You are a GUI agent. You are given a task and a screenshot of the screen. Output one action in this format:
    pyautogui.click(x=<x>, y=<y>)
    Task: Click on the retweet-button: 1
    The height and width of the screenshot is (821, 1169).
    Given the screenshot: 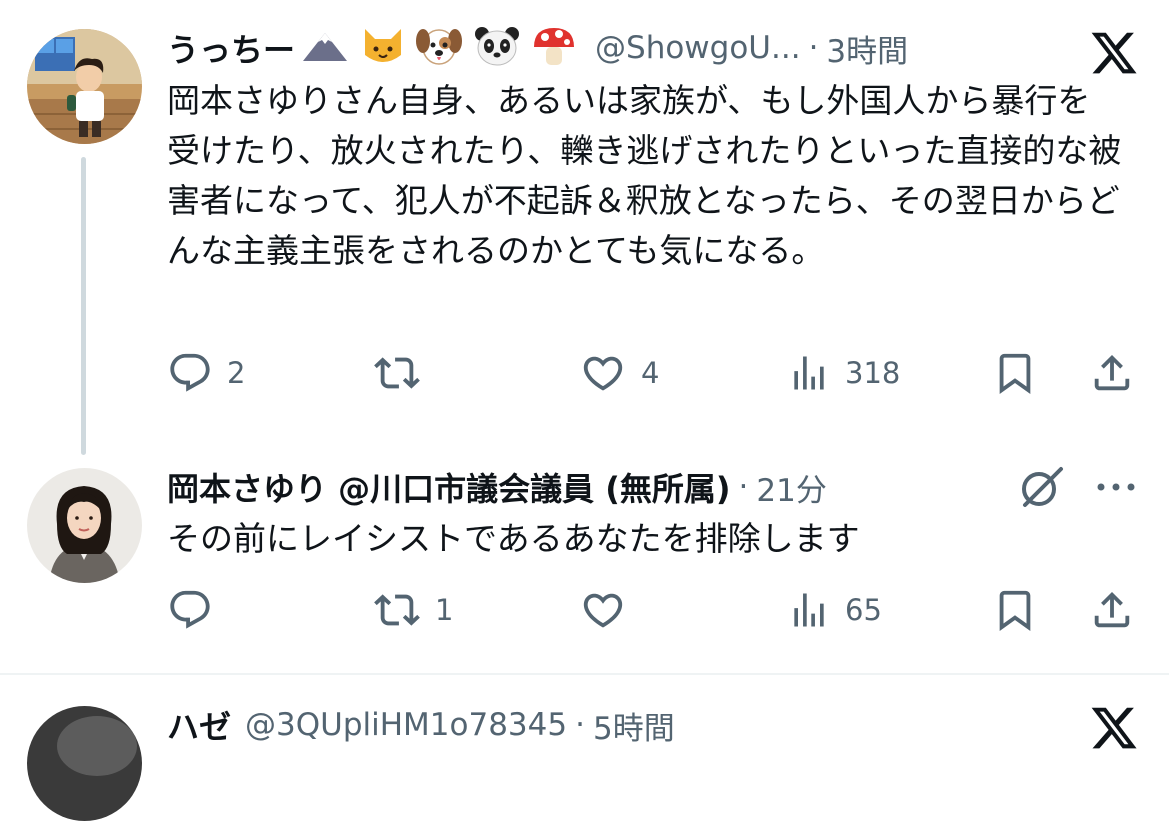 What is the action you would take?
    pyautogui.click(x=413, y=610)
    